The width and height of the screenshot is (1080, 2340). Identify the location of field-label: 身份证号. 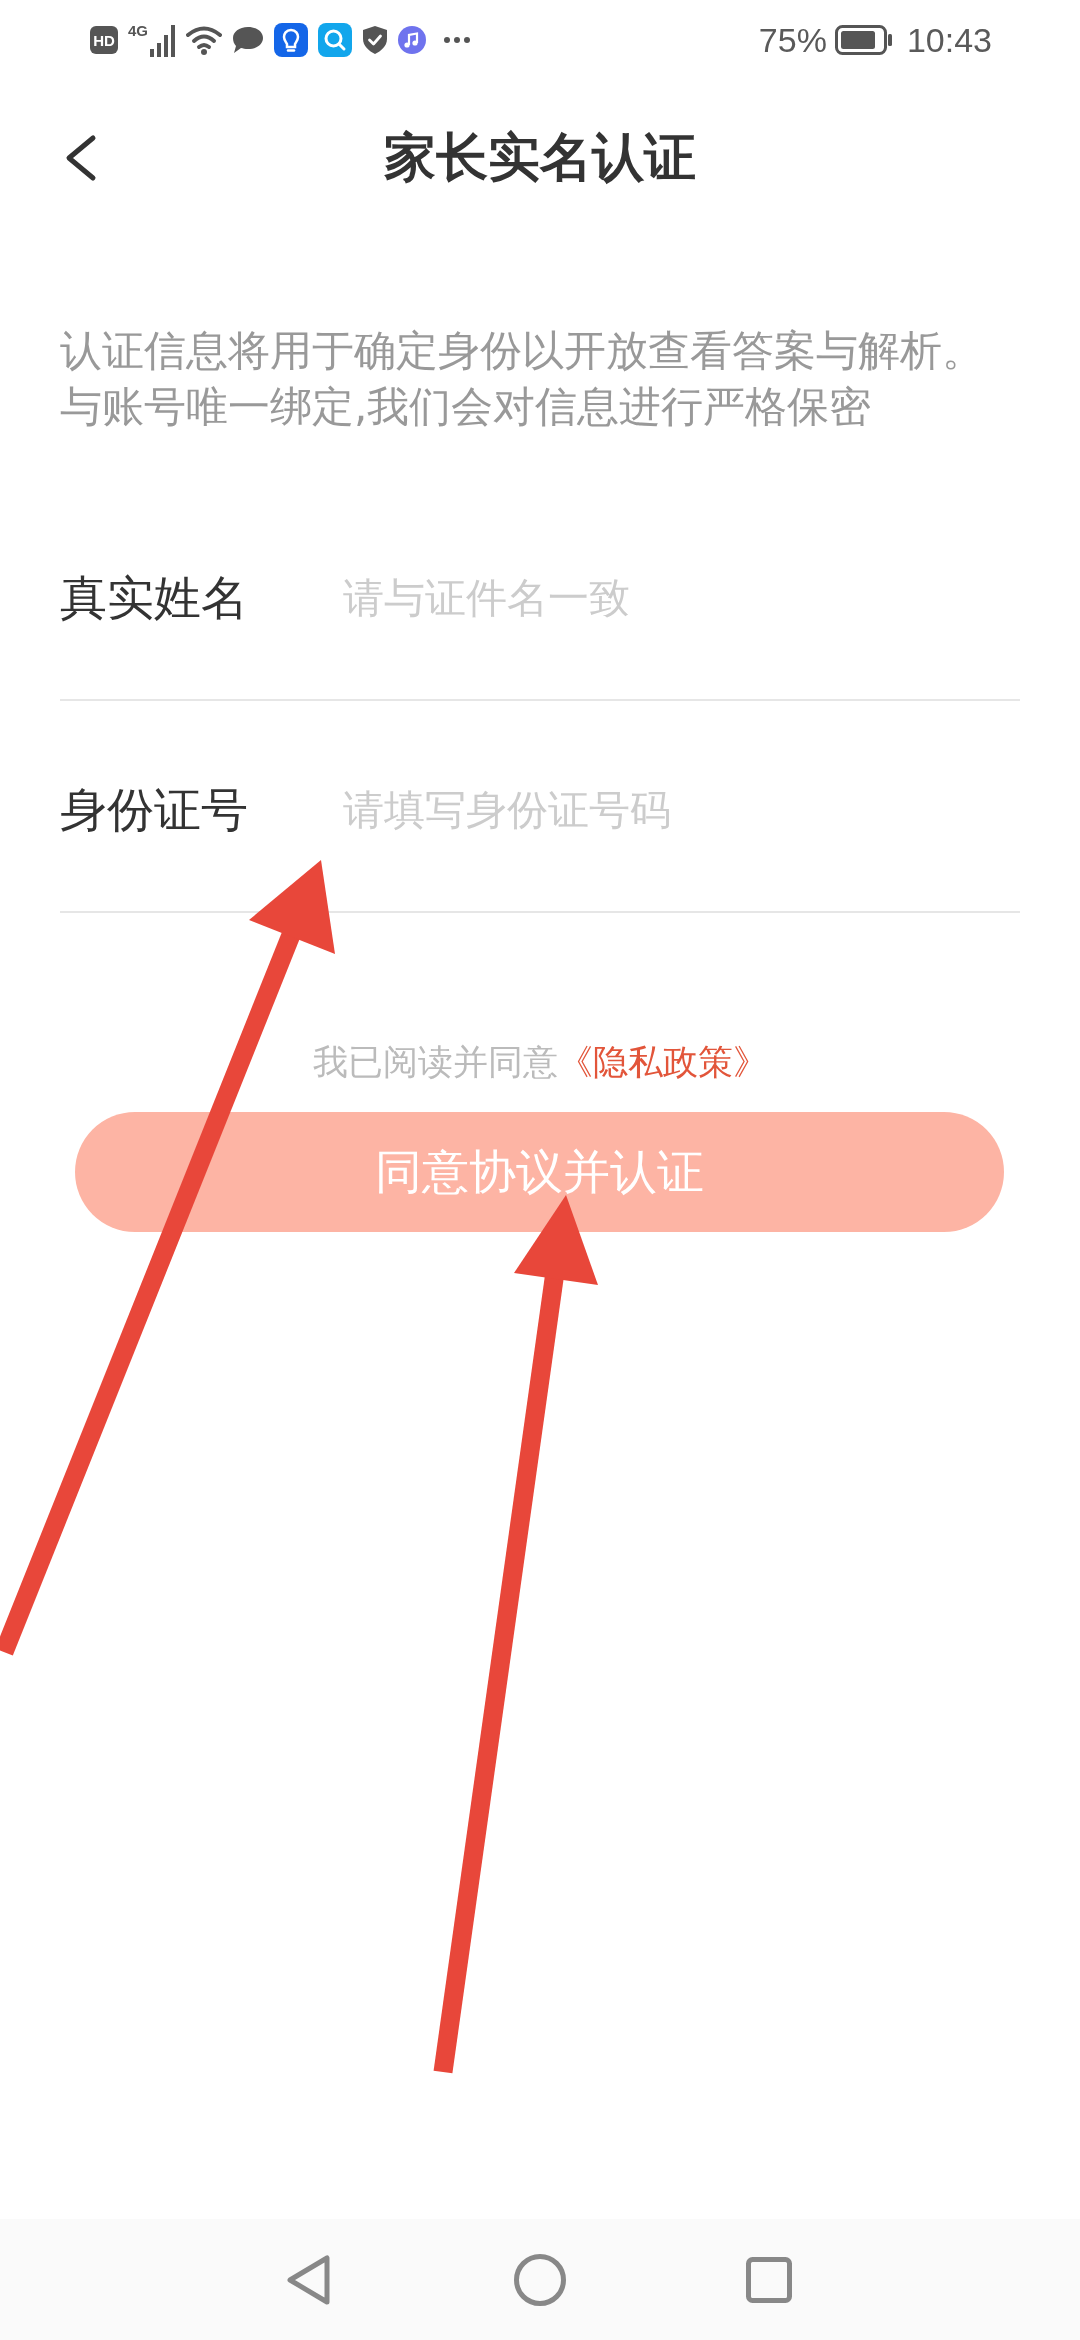
(154, 810).